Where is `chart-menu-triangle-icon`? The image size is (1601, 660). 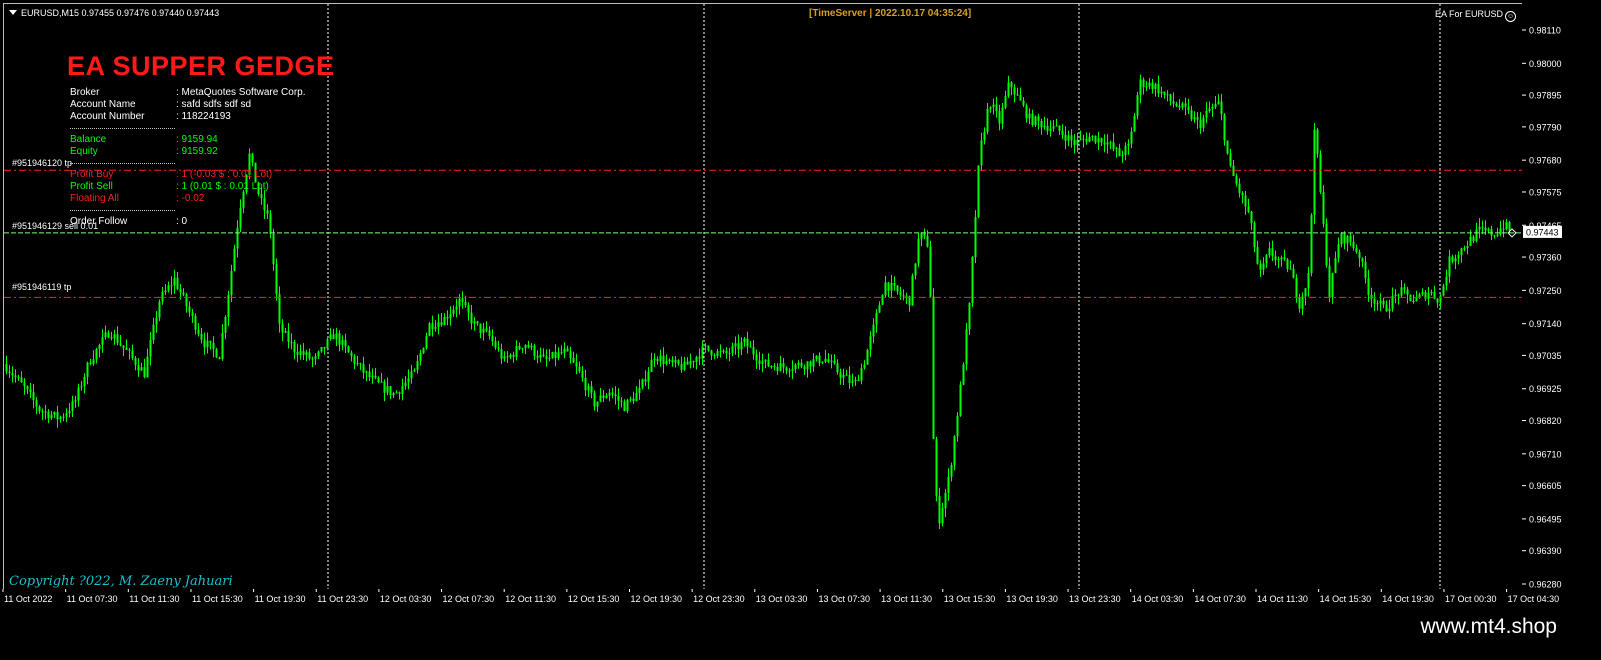 chart-menu-triangle-icon is located at coordinates (13, 12).